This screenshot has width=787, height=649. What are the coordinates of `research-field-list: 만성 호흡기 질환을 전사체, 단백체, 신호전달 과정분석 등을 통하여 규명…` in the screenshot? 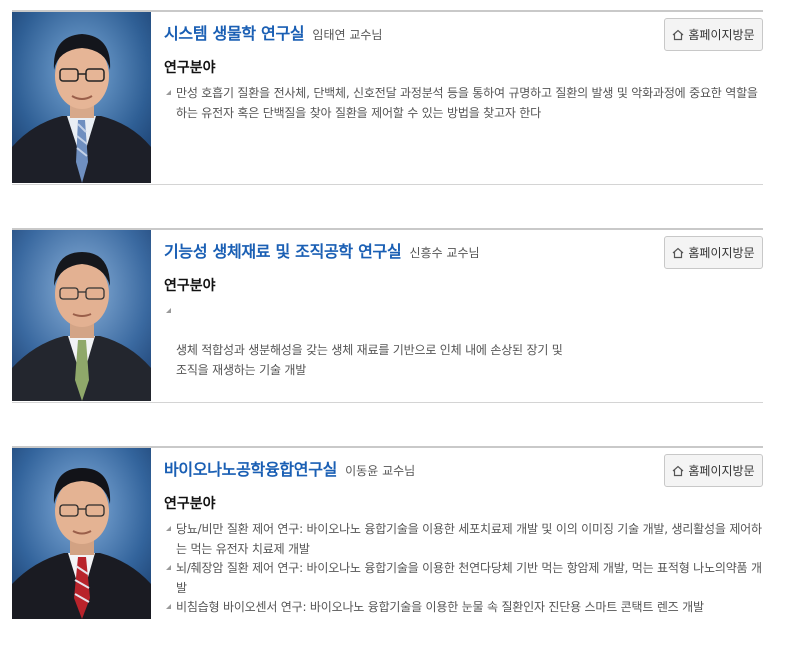 It's located at (463, 103).